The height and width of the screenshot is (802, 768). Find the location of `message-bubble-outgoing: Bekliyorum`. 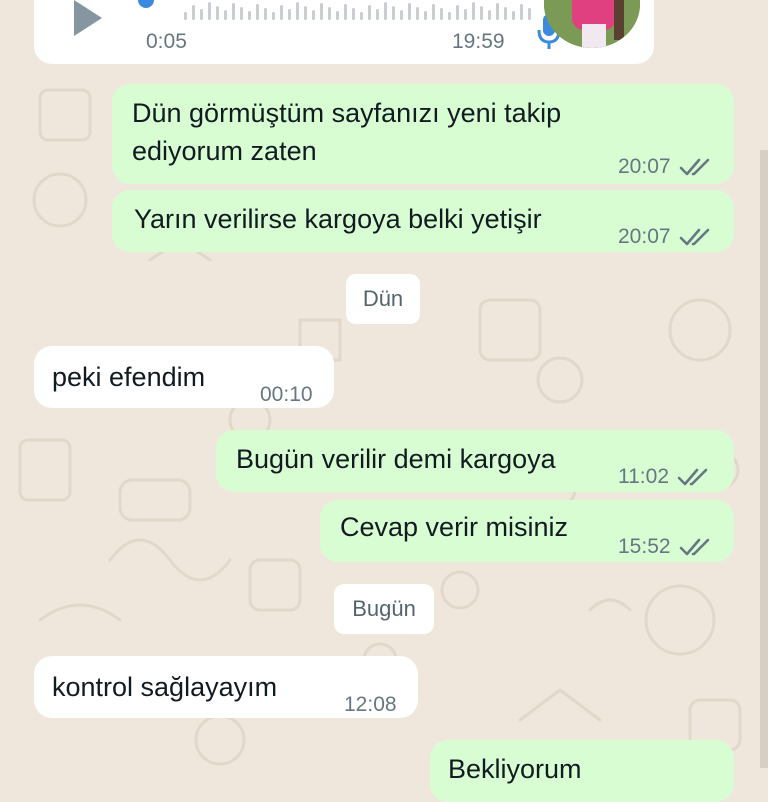

message-bubble-outgoing: Bekliyorum is located at coordinates (582, 771).